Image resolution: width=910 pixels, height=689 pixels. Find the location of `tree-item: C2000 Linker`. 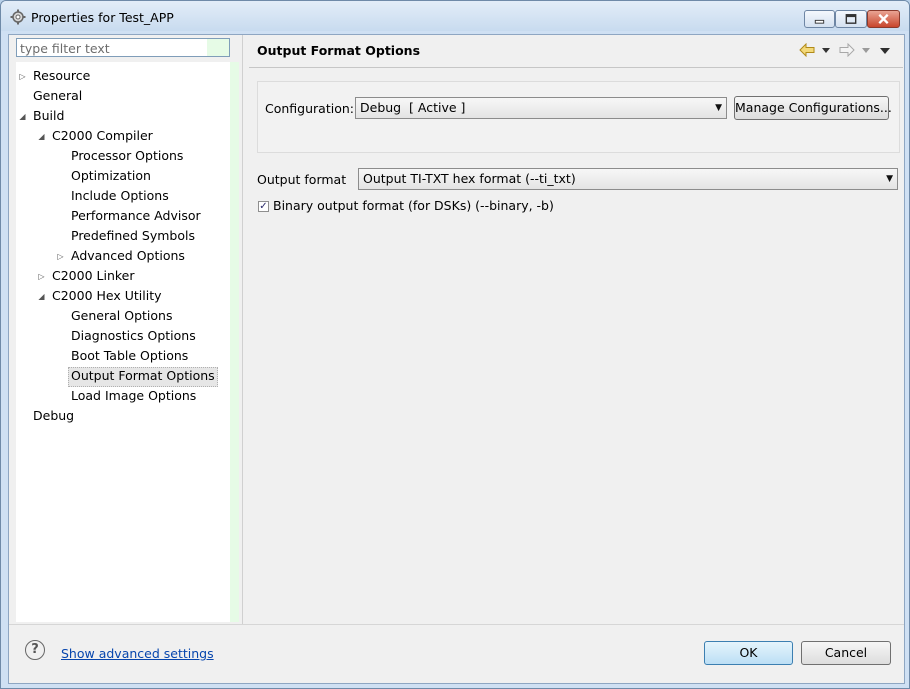

tree-item: C2000 Linker is located at coordinates (93, 276).